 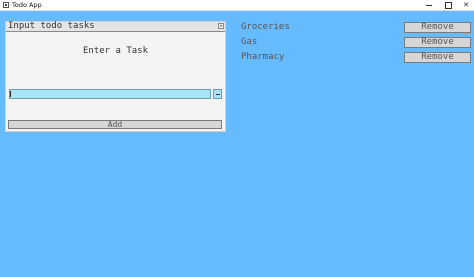 I want to click on task-prompt-label: Enter a Task, so click(x=115, y=51).